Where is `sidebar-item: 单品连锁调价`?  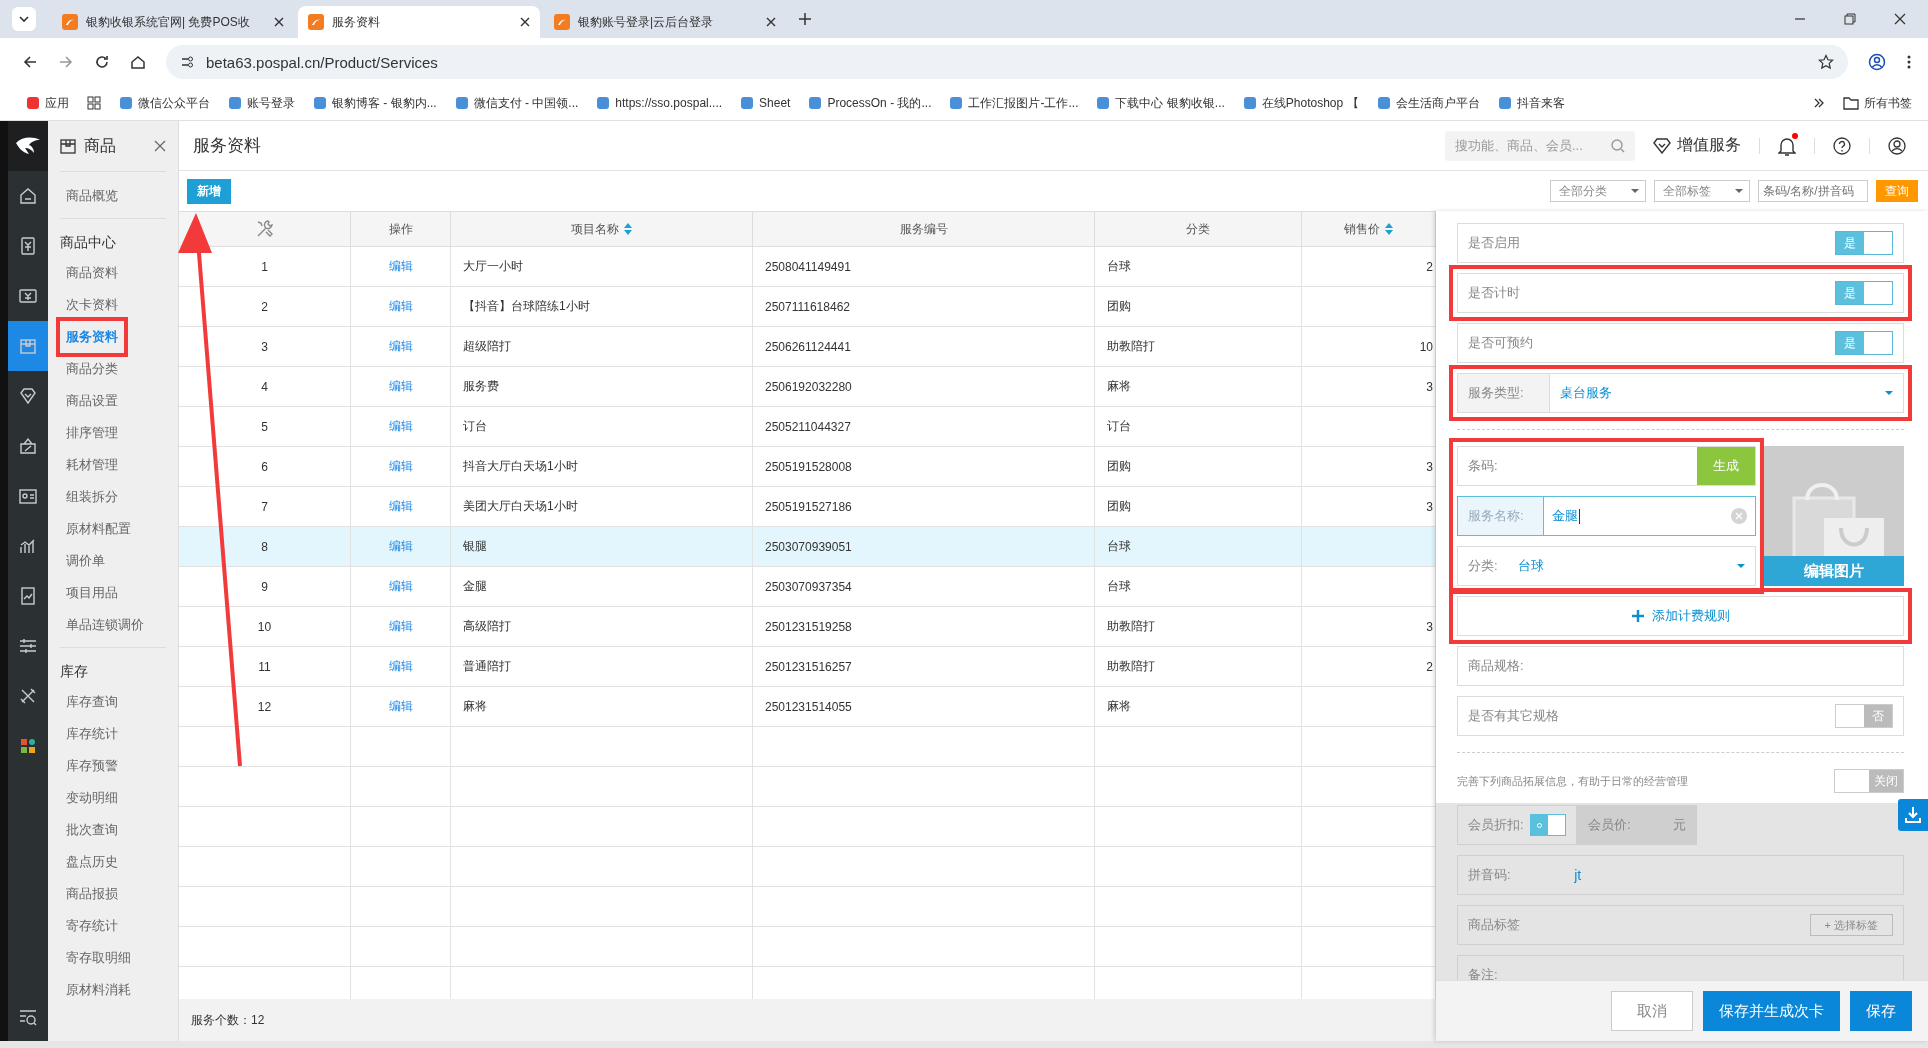 sidebar-item: 单品连锁调价 is located at coordinates (105, 625).